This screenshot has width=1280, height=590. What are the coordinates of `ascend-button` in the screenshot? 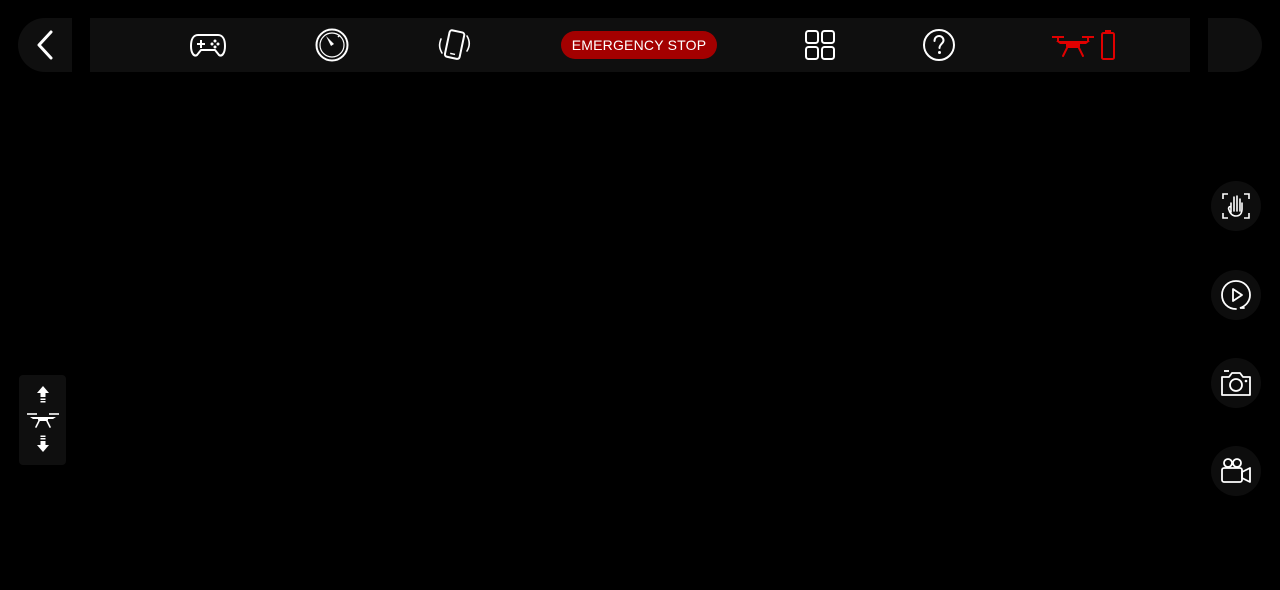 It's located at (42, 394).